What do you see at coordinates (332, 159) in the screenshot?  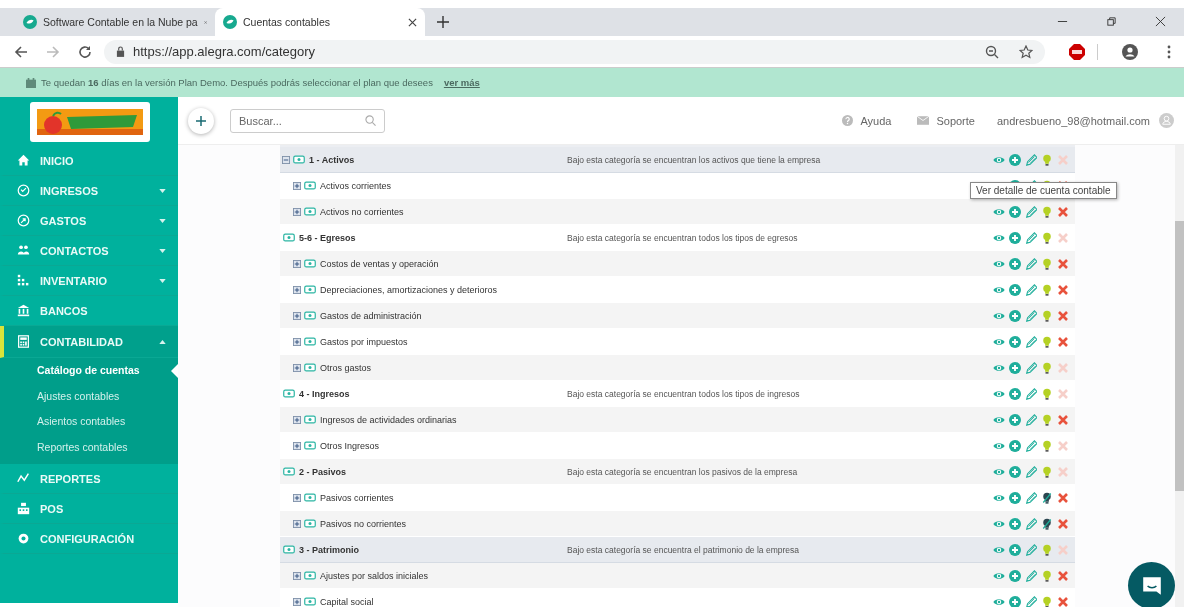 I see `account-name: 1 - Activos` at bounding box center [332, 159].